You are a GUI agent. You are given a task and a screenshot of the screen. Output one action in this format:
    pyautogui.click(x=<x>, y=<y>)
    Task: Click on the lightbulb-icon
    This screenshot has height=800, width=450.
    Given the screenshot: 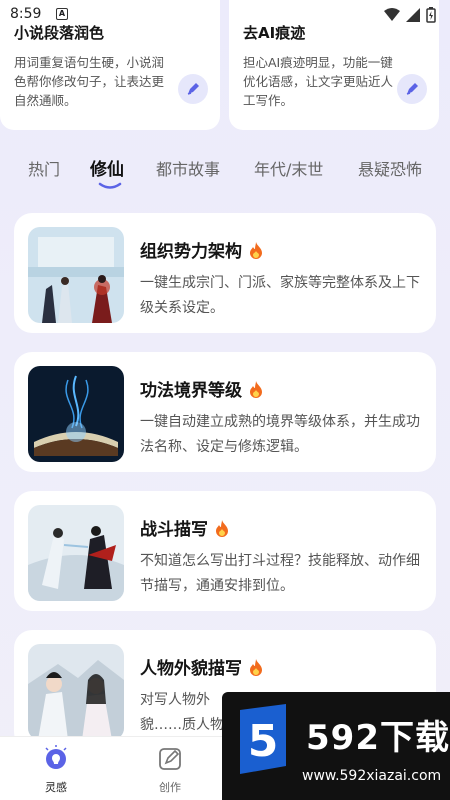 What is the action you would take?
    pyautogui.click(x=56, y=757)
    